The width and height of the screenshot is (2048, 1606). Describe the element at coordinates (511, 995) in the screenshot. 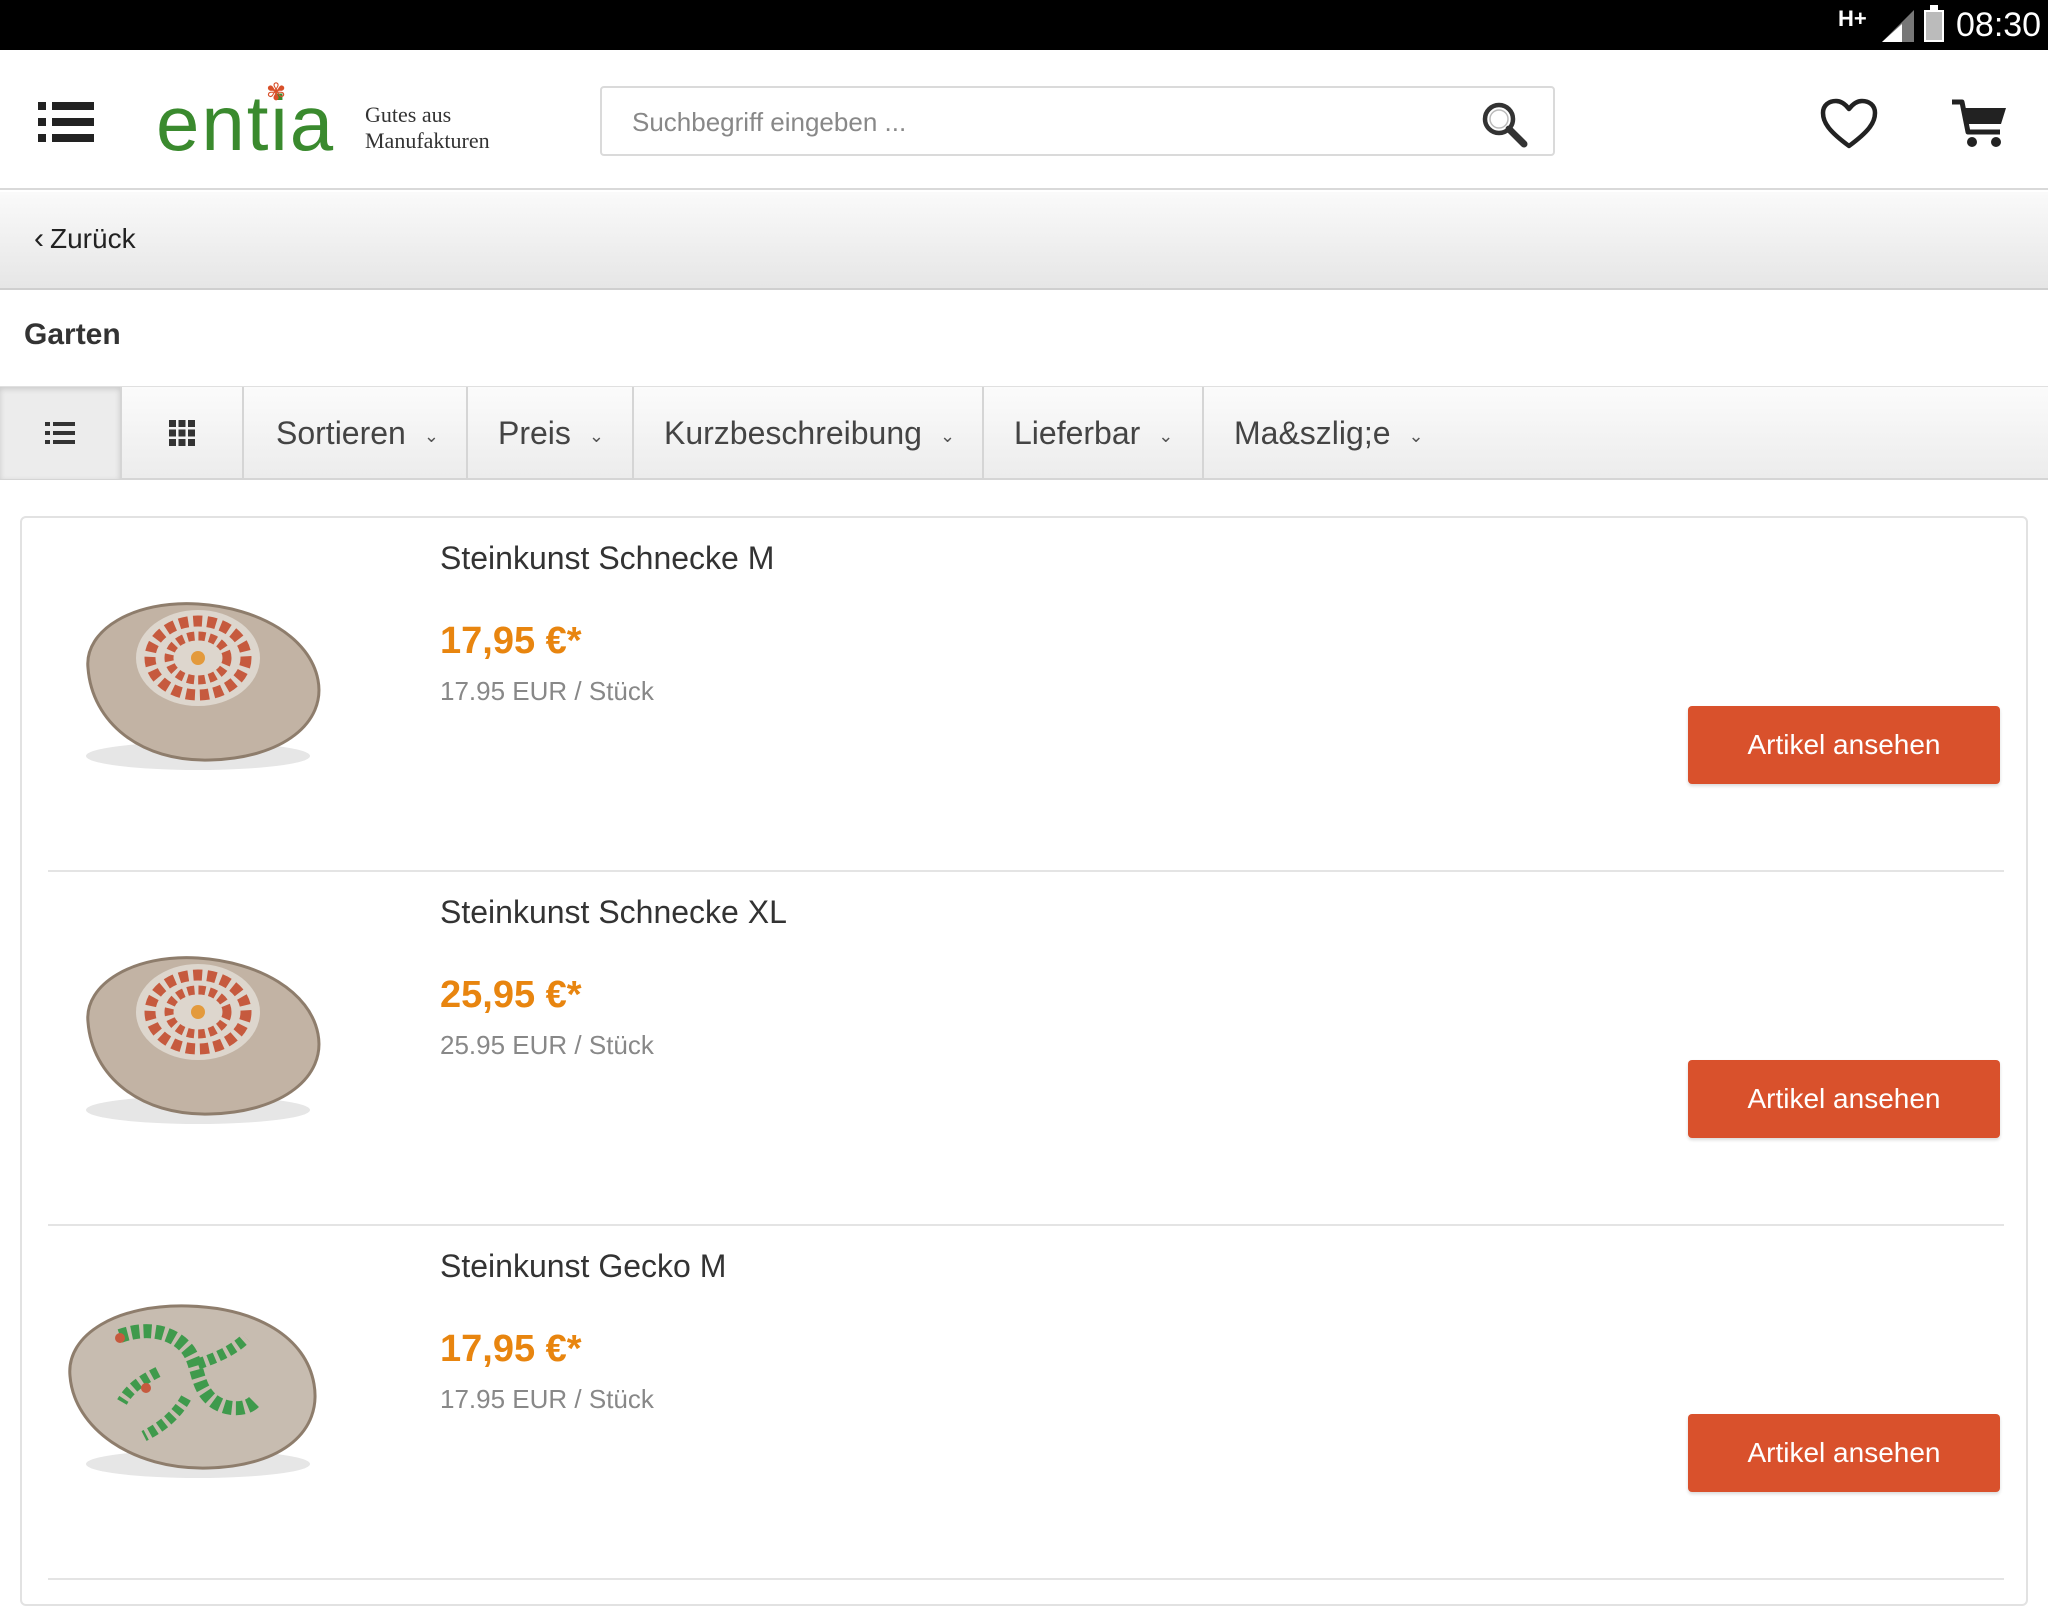

I see `product-price: 25,95 €*` at that location.